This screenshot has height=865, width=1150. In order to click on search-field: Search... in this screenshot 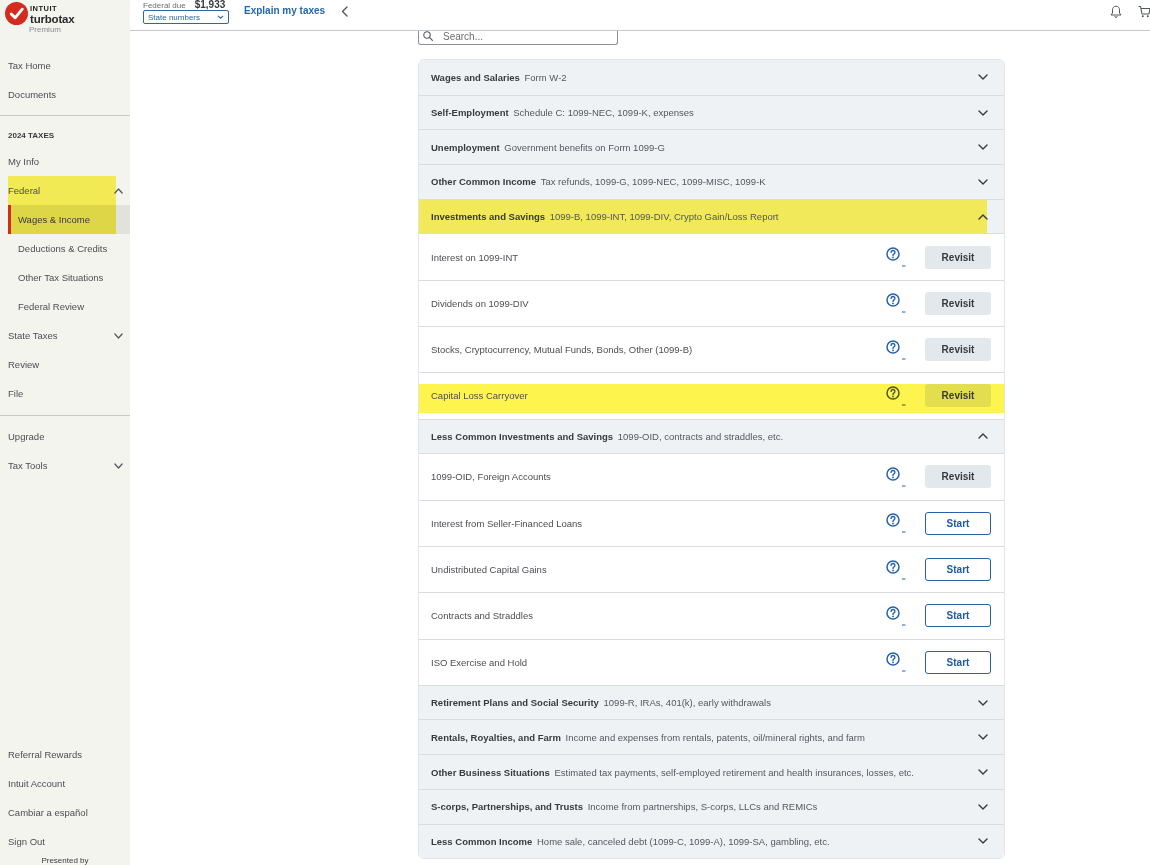, I will do `click(518, 38)`.